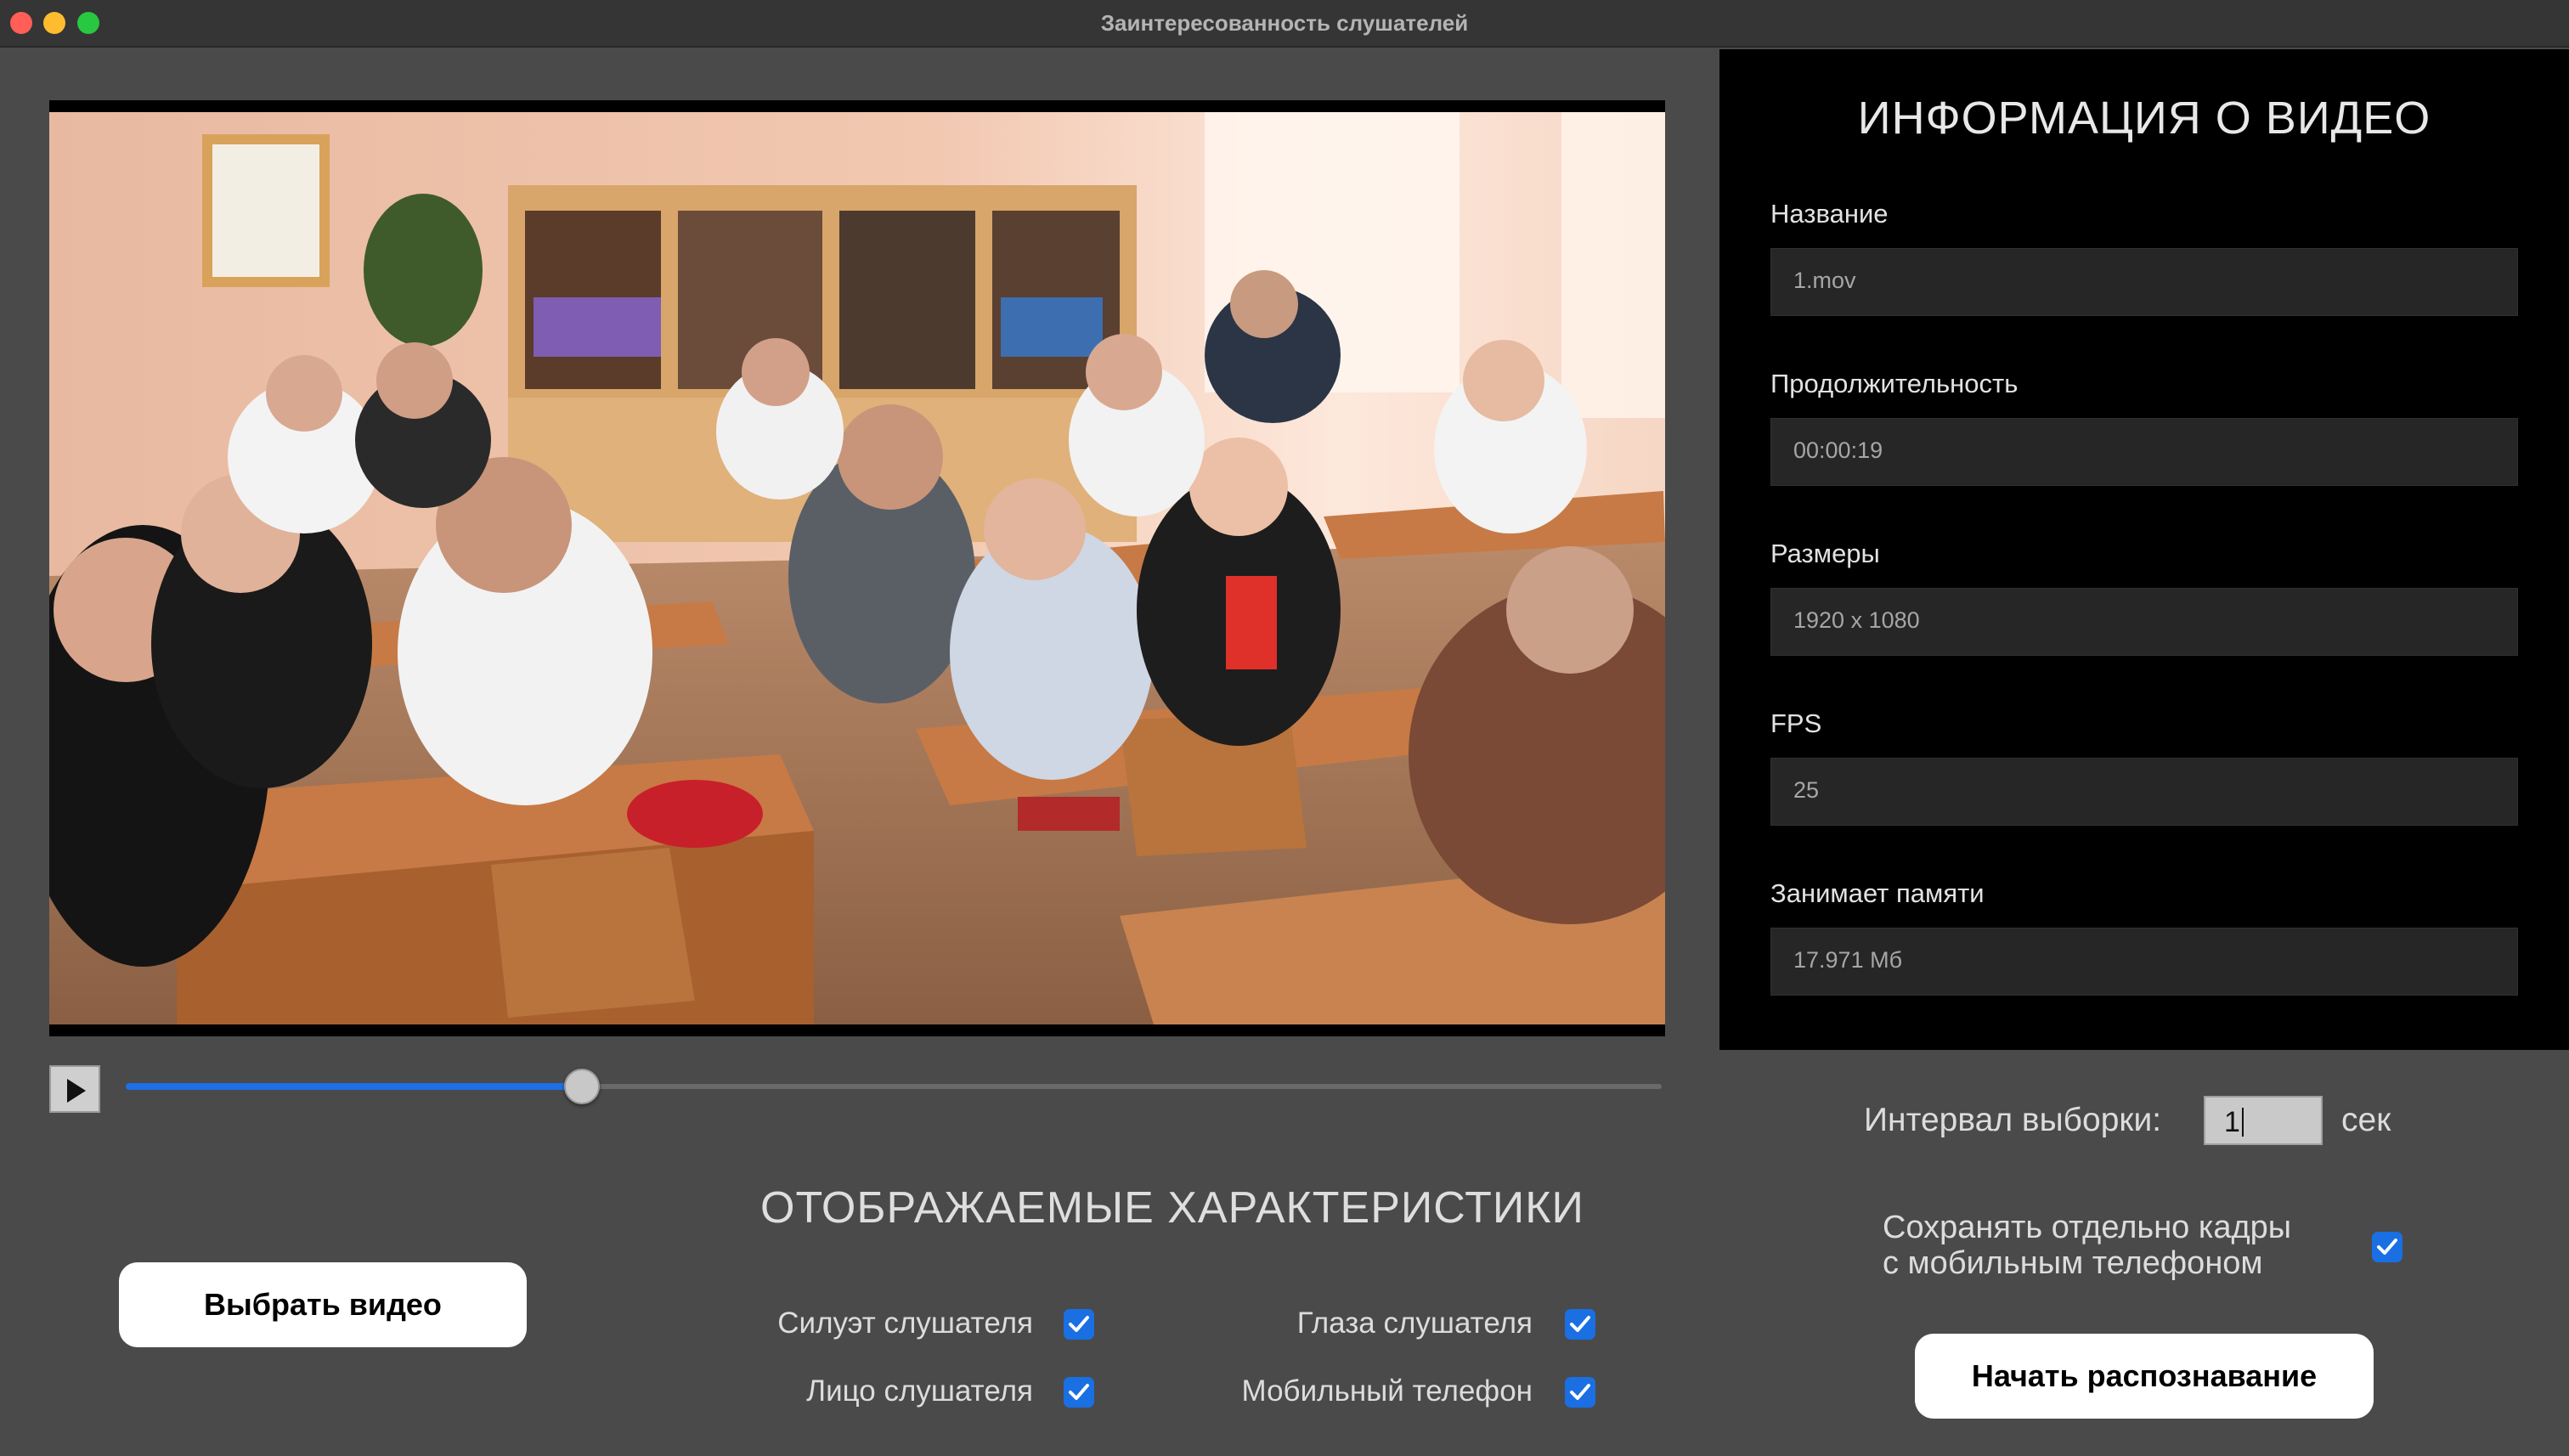  Describe the element at coordinates (354, 1087) in the screenshot. I see `slider-fill` at that location.